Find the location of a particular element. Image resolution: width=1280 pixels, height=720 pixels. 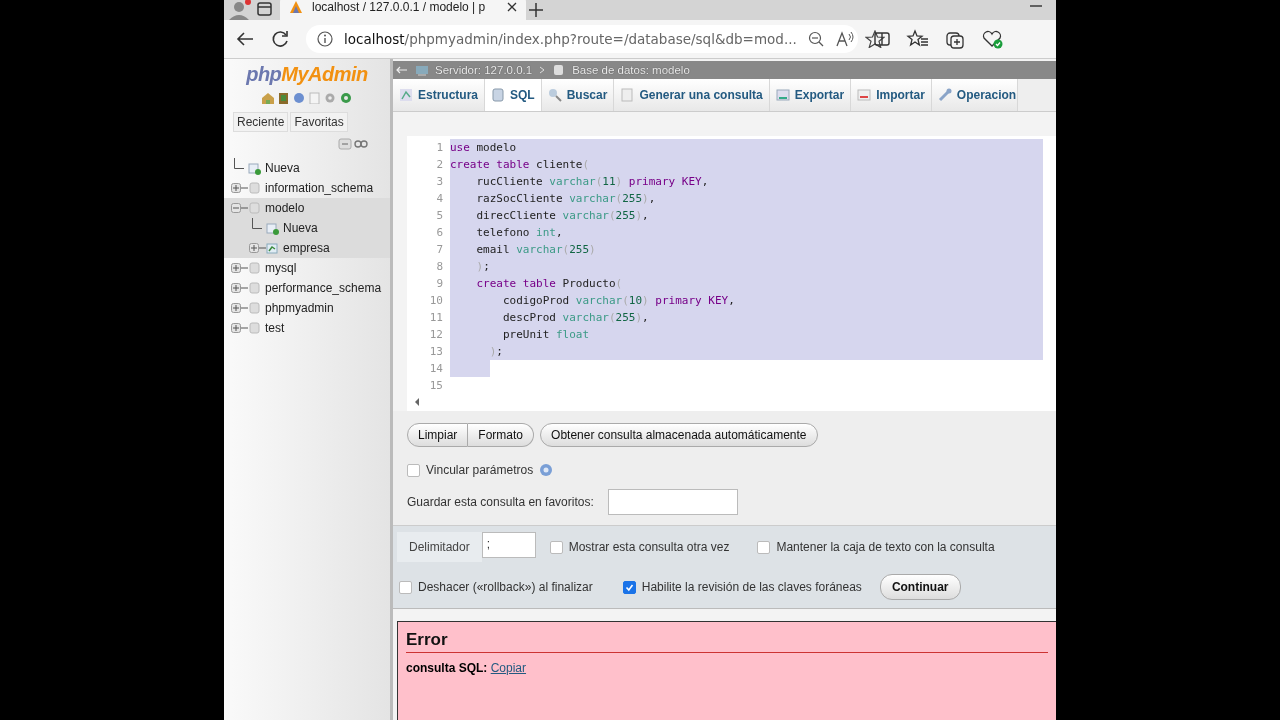

checkbox-label: Deshacer («rollback») al finalizar is located at coordinates (505, 587).